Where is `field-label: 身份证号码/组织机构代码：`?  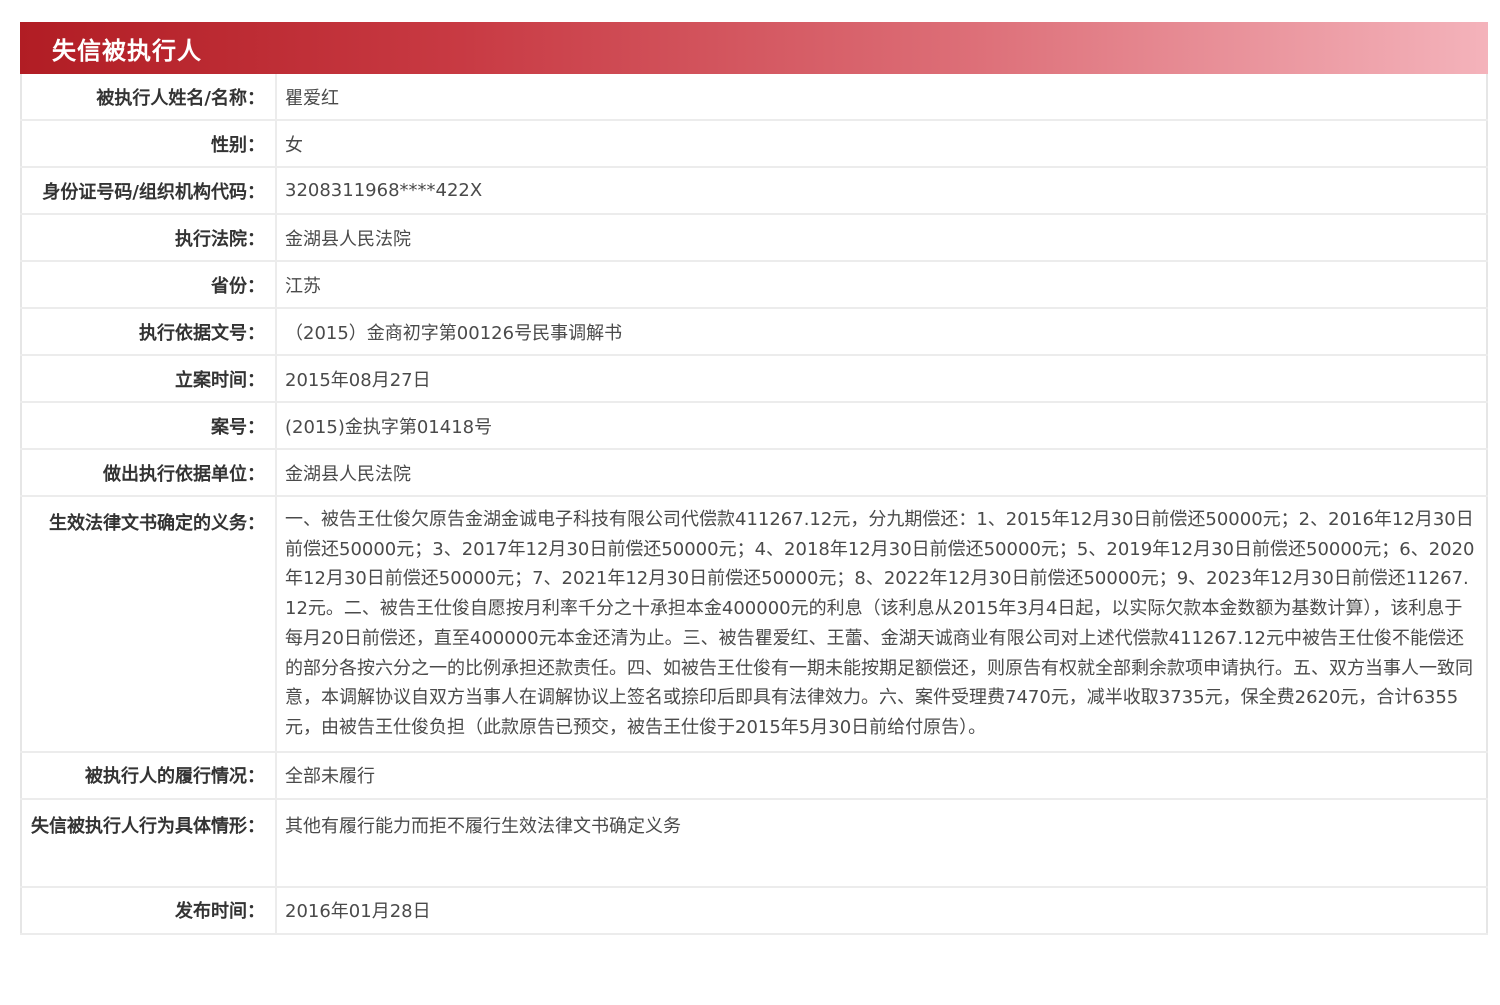
field-label: 身份证号码/组织机构代码： is located at coordinates (149, 191).